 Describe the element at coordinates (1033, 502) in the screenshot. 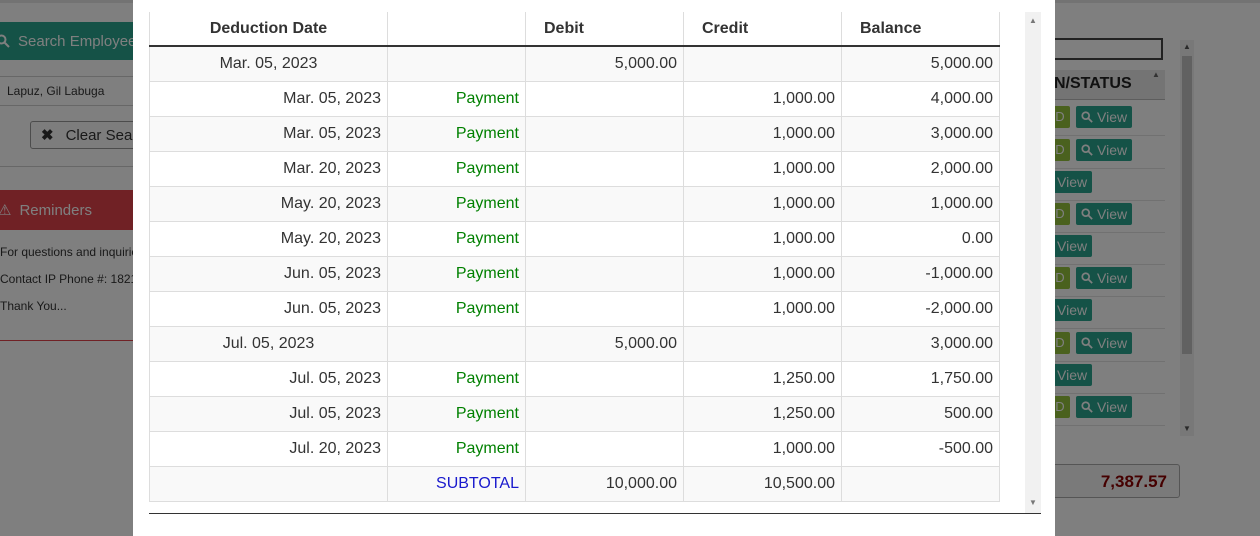

I see `scroll-down-icon: ▼` at that location.